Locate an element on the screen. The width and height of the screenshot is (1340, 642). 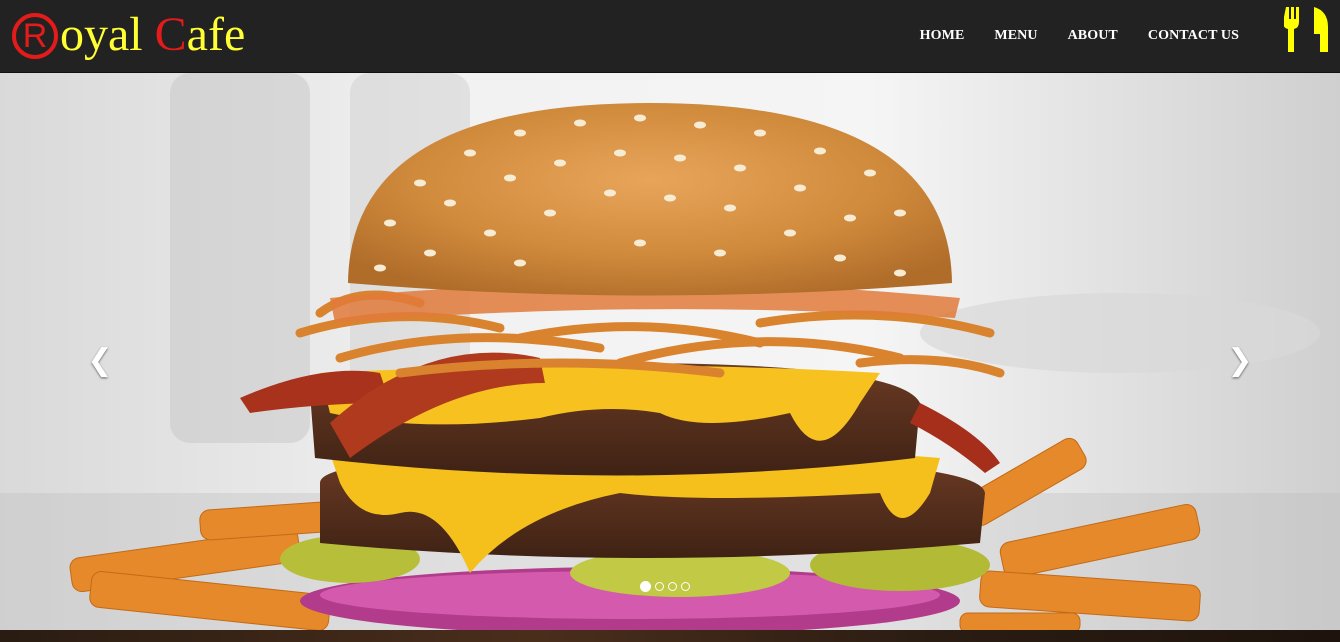
main-nav: HOME MENU ABOUT CONTACT US is located at coordinates (1079, 36).